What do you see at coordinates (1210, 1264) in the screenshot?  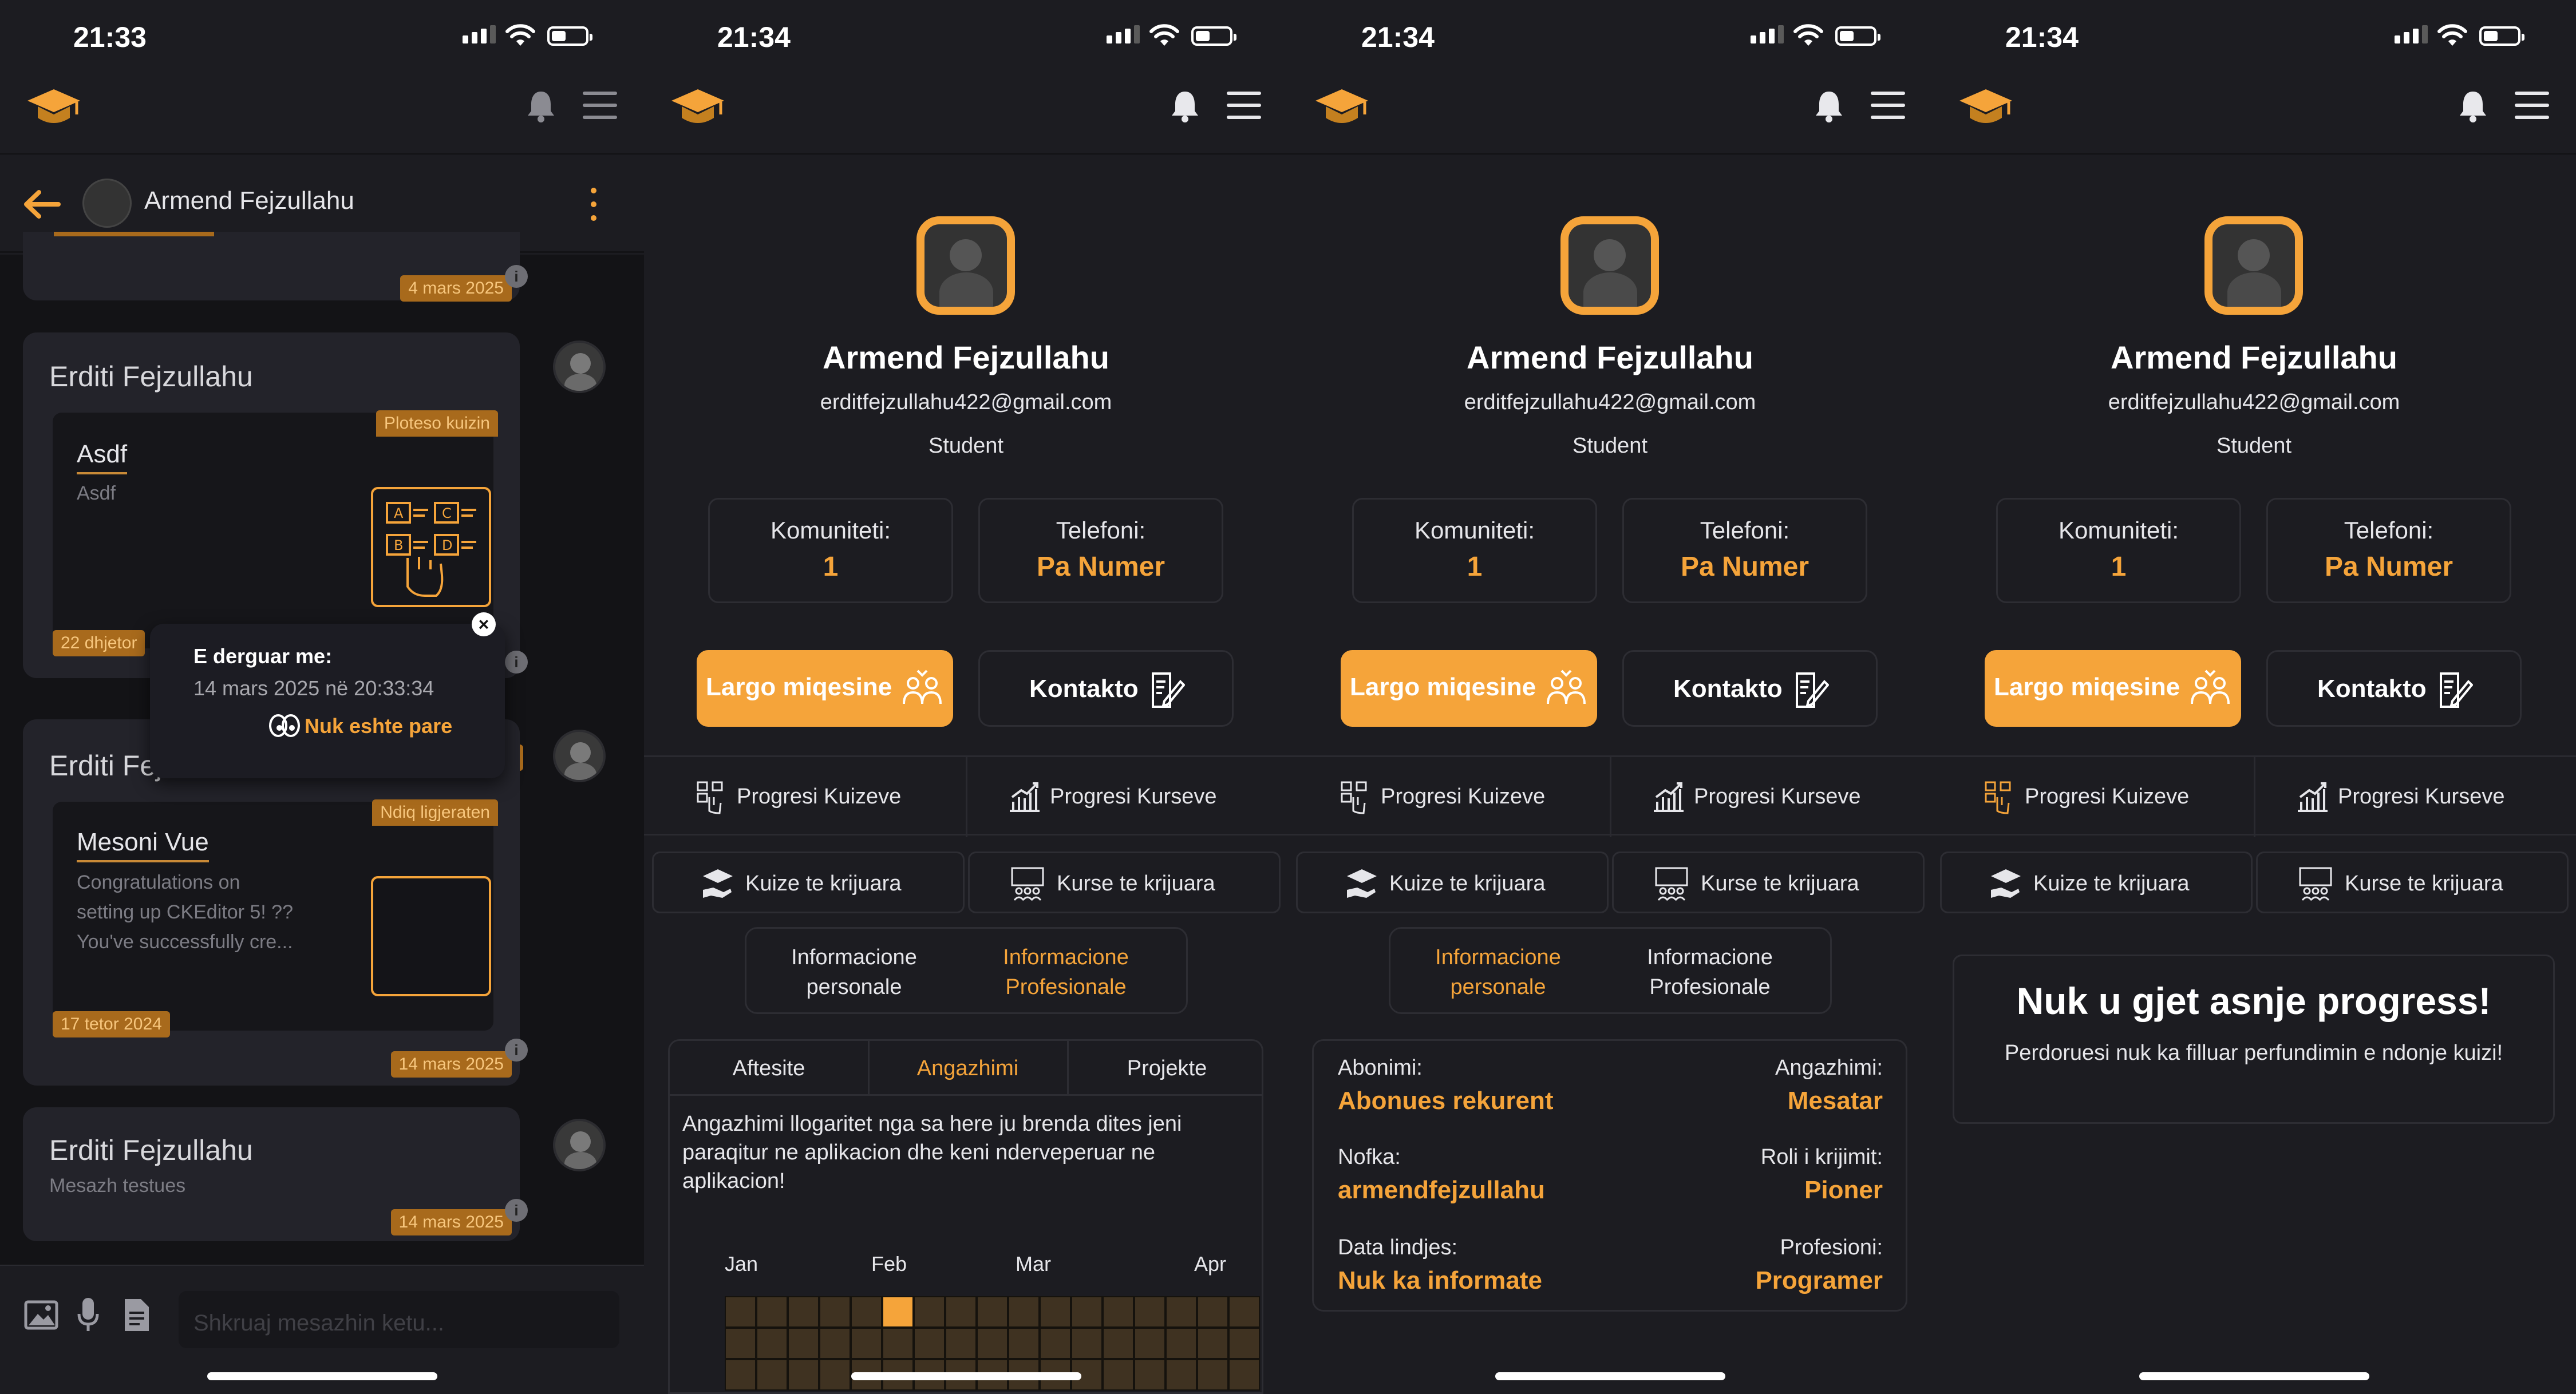 I see `month-label: Apr` at bounding box center [1210, 1264].